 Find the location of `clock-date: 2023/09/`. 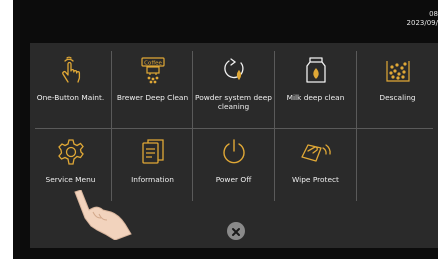

clock-date: 2023/09/ is located at coordinates (422, 23).